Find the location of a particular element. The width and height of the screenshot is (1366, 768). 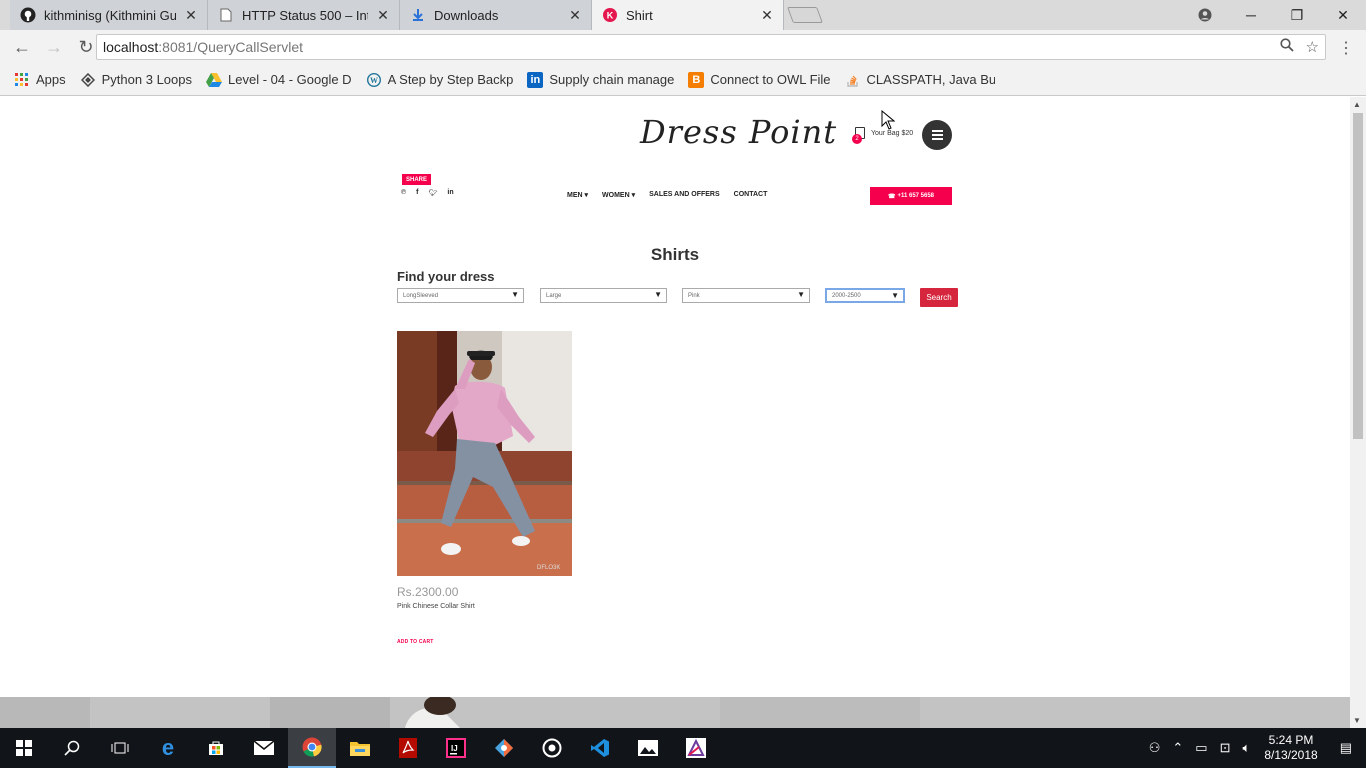

clock-date: 8/13/2018 is located at coordinates (1291, 755).